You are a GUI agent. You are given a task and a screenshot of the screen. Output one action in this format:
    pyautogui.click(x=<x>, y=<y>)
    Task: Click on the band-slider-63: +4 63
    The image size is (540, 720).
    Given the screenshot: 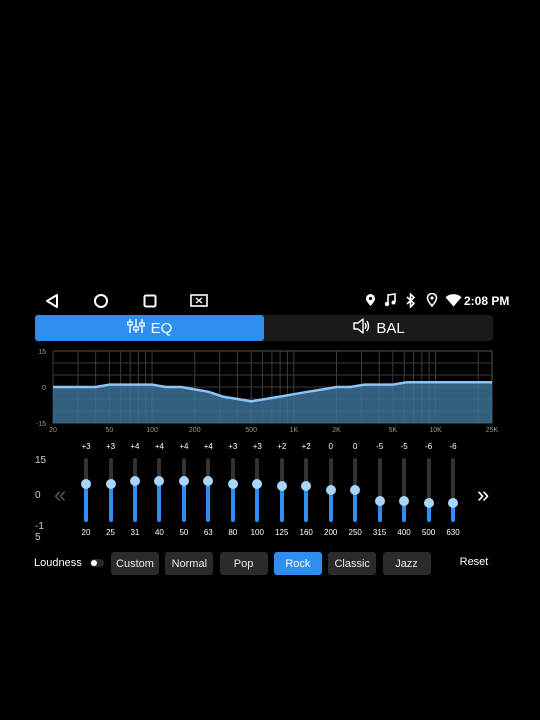 What is the action you would take?
    pyautogui.click(x=208, y=492)
    